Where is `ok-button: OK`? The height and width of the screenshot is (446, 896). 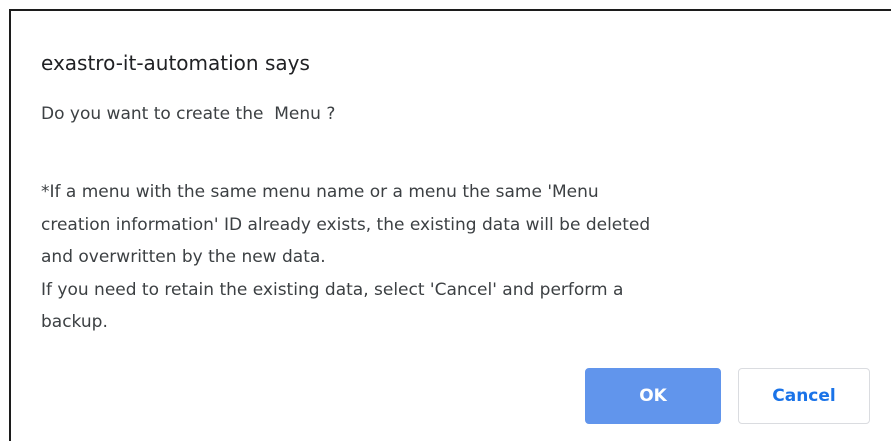
ok-button: OK is located at coordinates (653, 396).